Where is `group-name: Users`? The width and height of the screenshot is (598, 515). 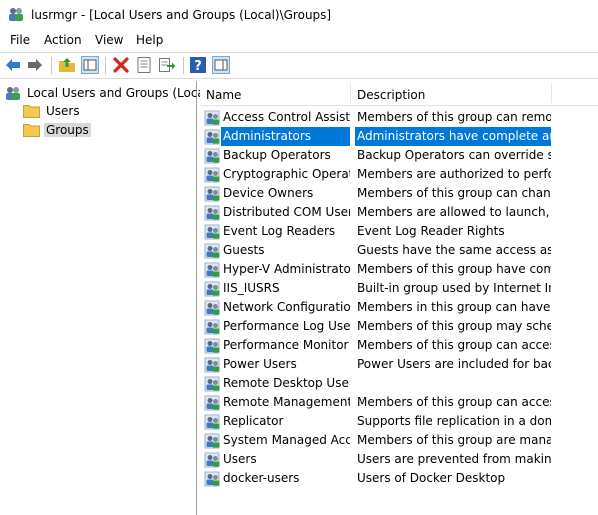 group-name: Users is located at coordinates (240, 459).